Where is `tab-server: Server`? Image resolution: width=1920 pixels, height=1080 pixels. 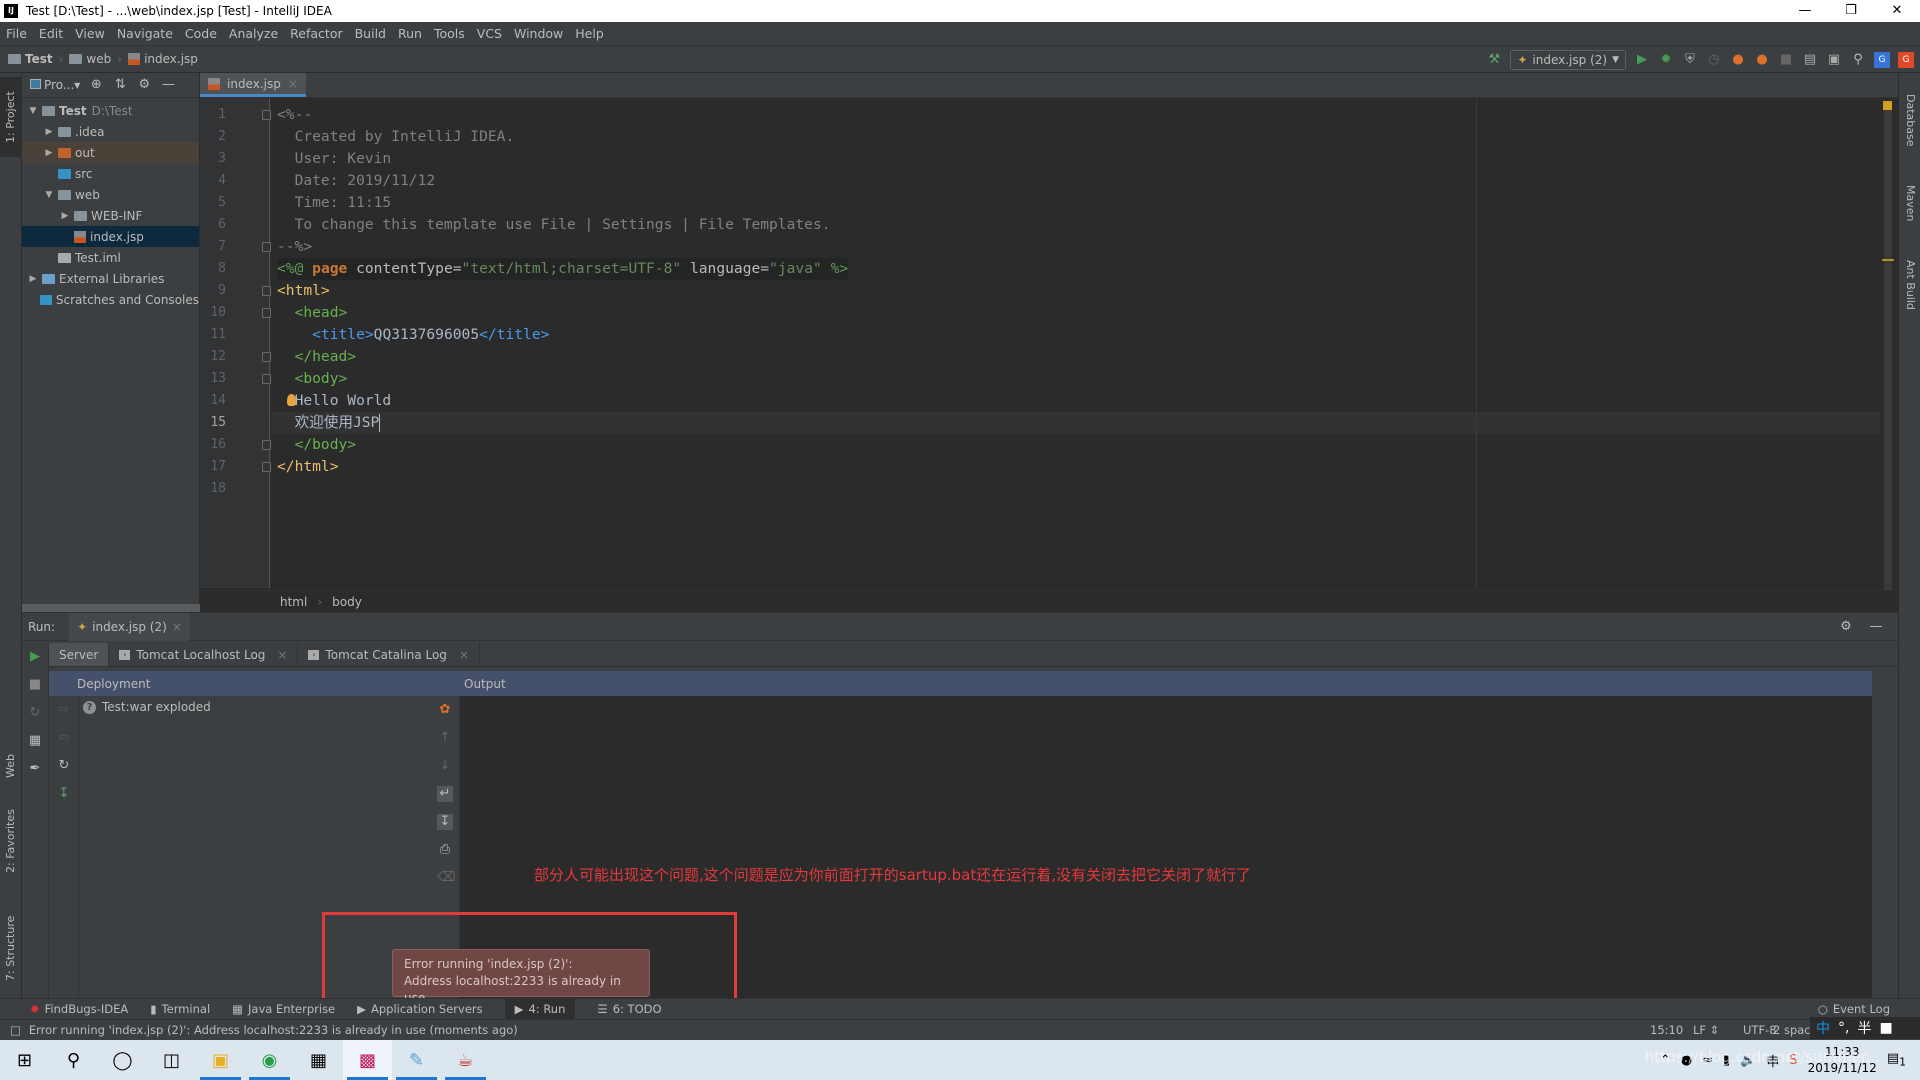
tab-server: Server is located at coordinates (79, 654).